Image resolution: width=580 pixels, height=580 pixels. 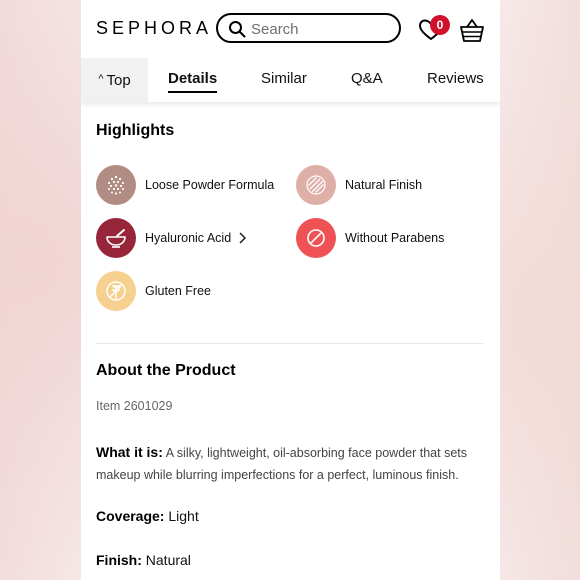 I want to click on basket-icon, so click(x=472, y=30).